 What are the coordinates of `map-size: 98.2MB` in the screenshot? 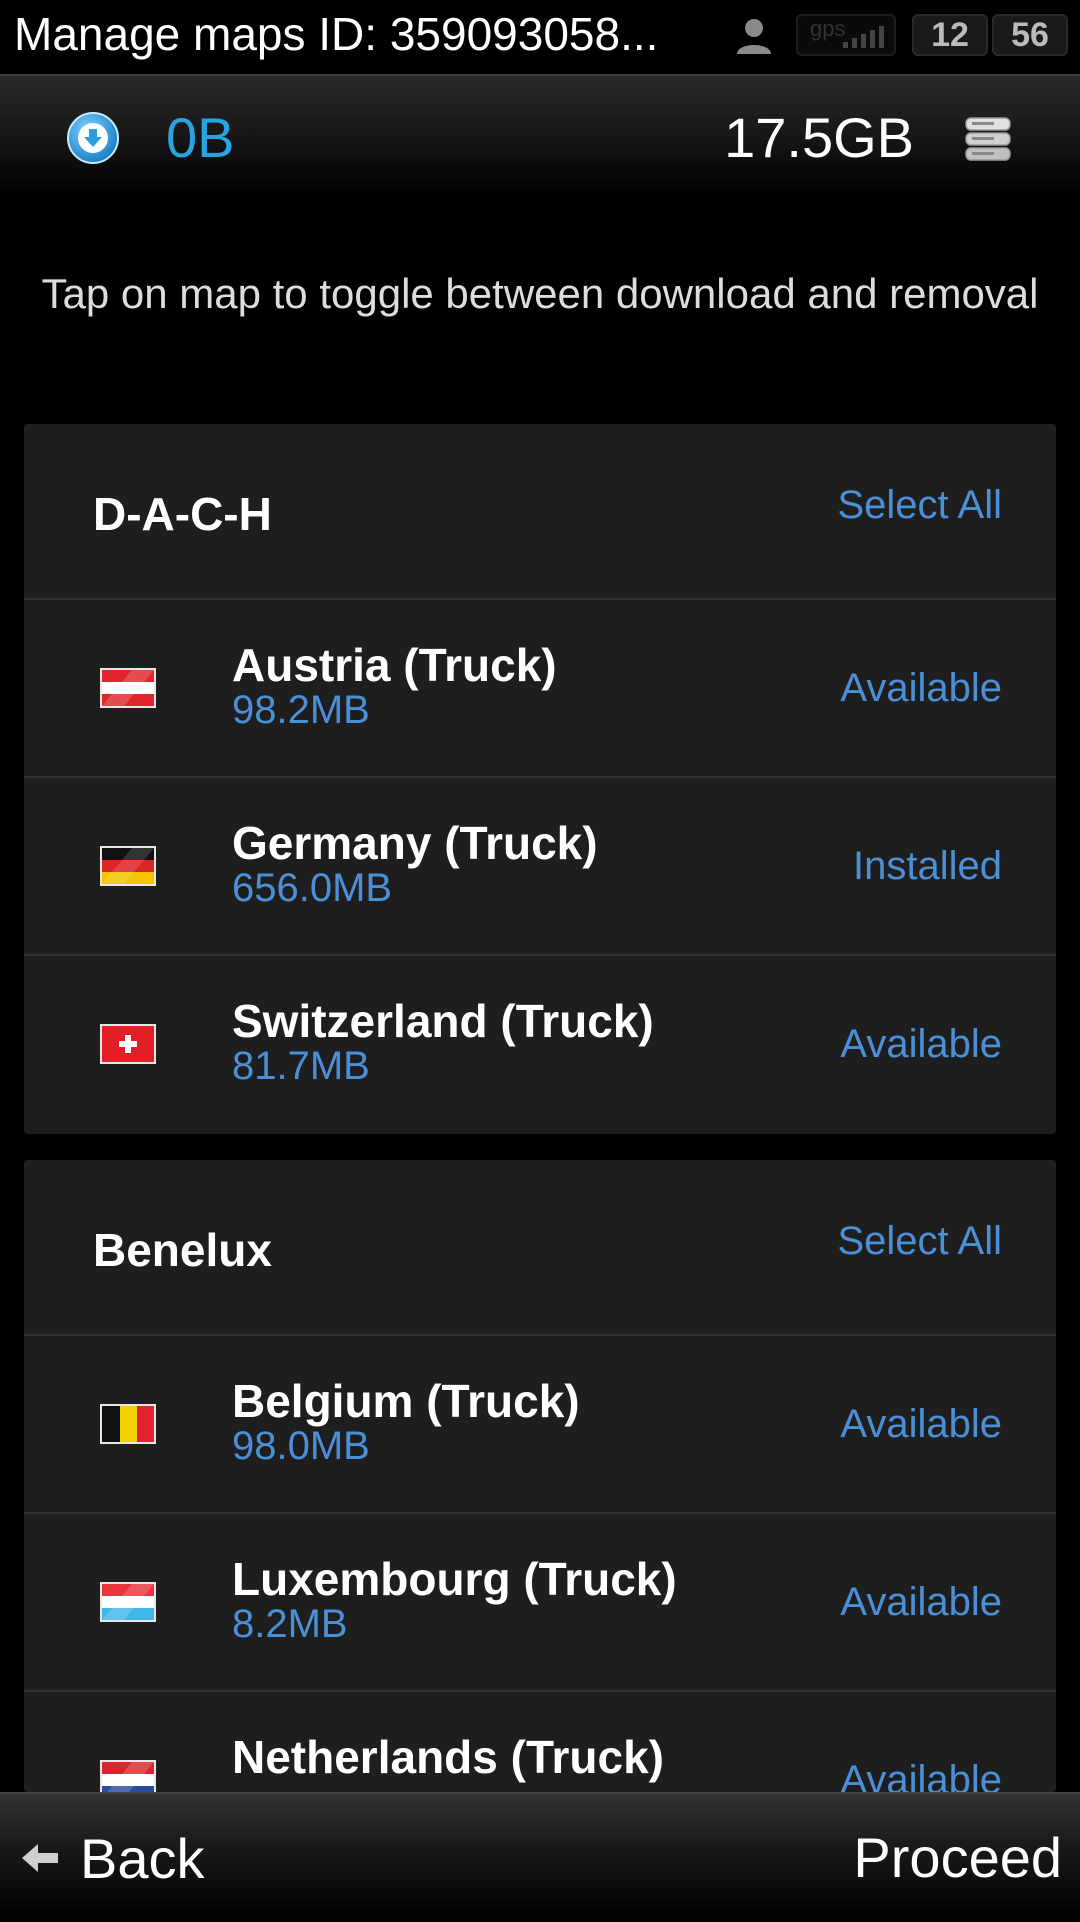 It's located at (301, 710).